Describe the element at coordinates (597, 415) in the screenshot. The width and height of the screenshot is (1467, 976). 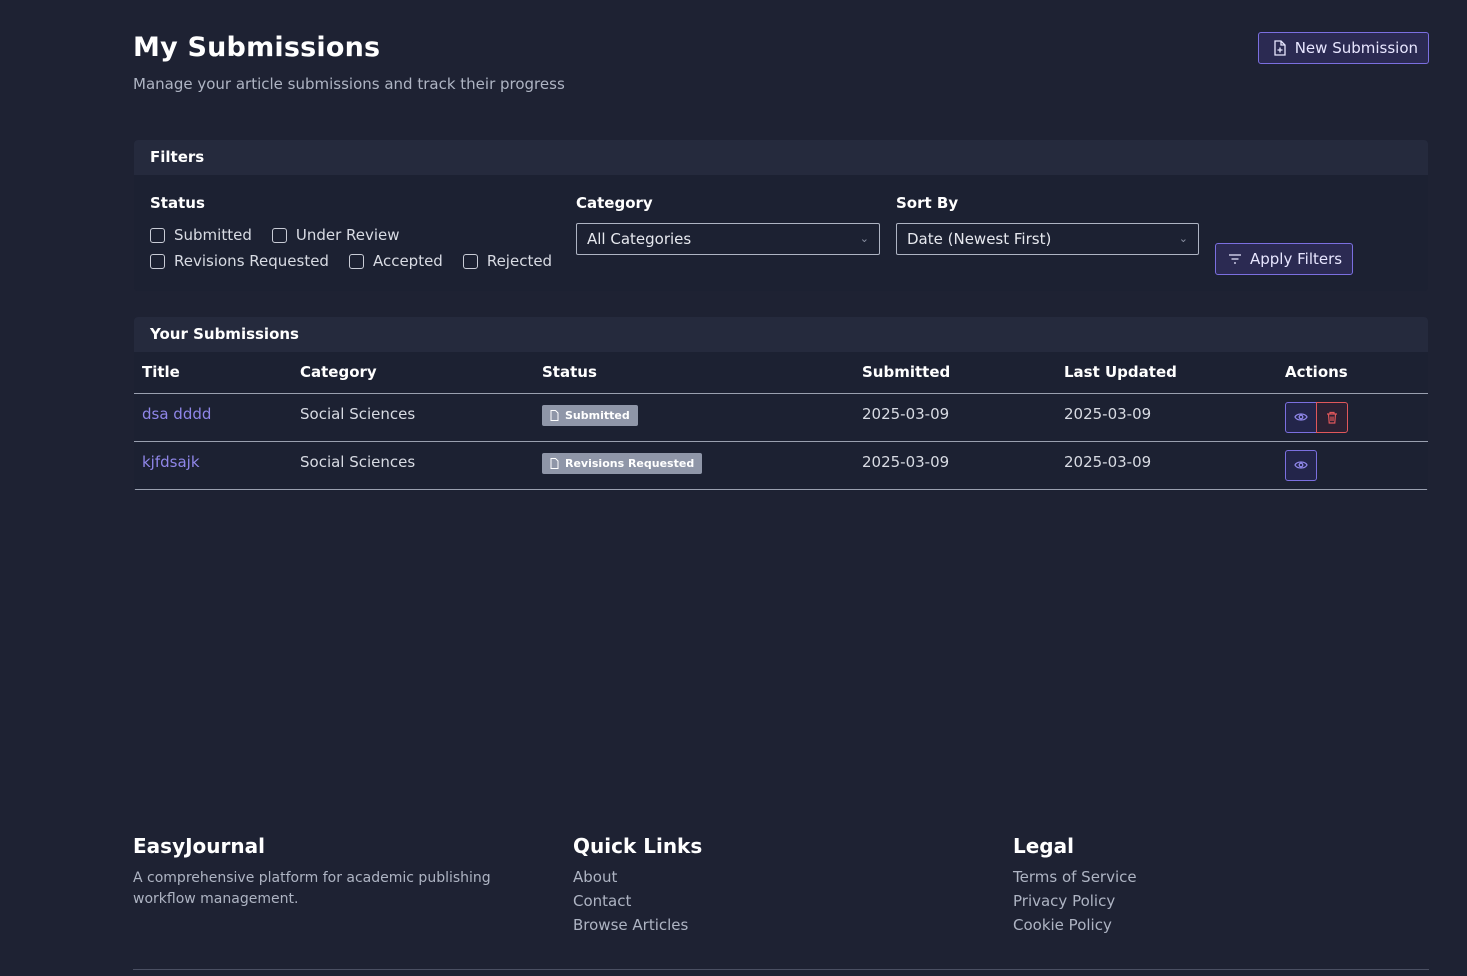
I see `status-badge-label: Submitted` at that location.